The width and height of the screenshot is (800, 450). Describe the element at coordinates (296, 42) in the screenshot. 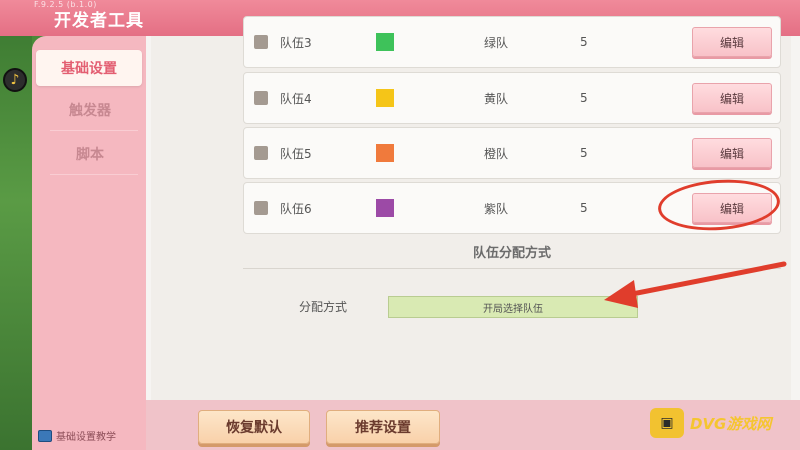

I see `team-name: 队伍3` at that location.